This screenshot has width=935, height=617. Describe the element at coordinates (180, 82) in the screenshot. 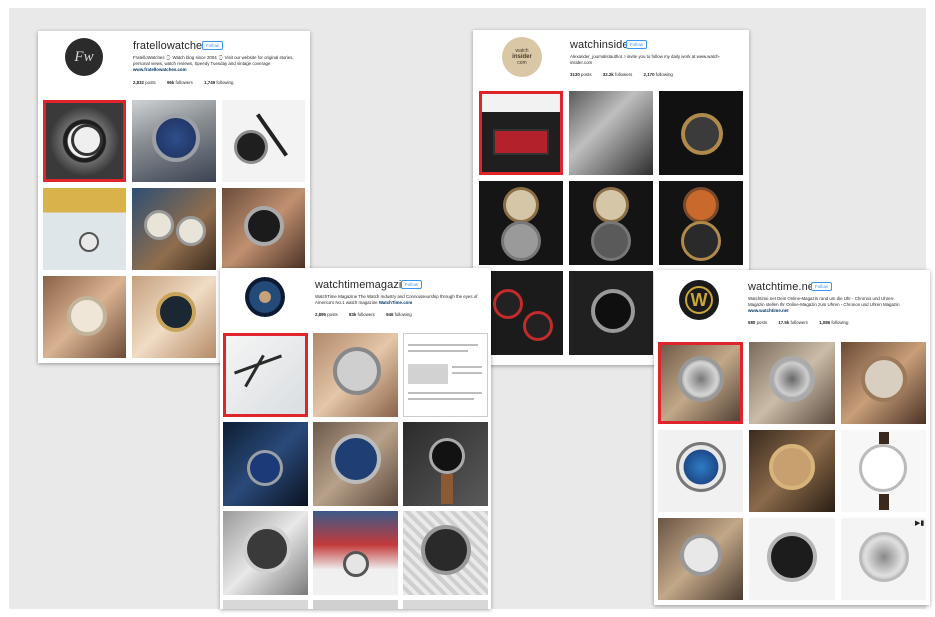

I see `followers-count: 96k followers` at that location.